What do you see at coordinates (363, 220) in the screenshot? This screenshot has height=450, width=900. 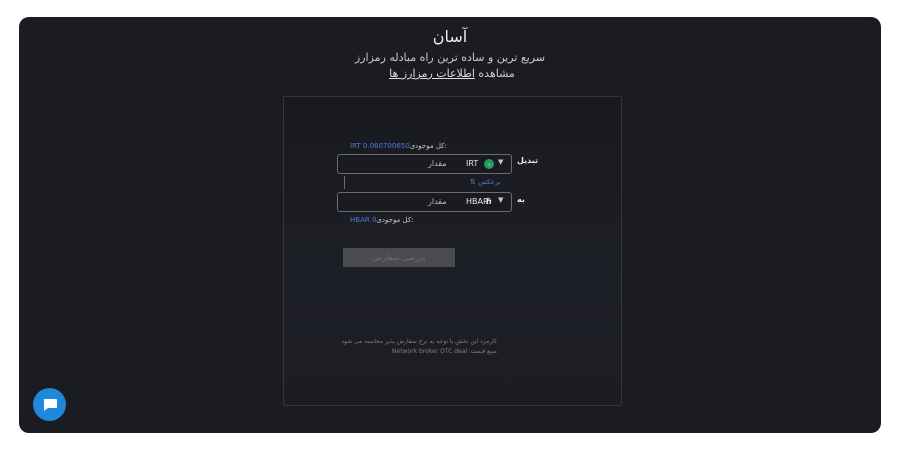 I see `to-balance-value: HBAR 0` at bounding box center [363, 220].